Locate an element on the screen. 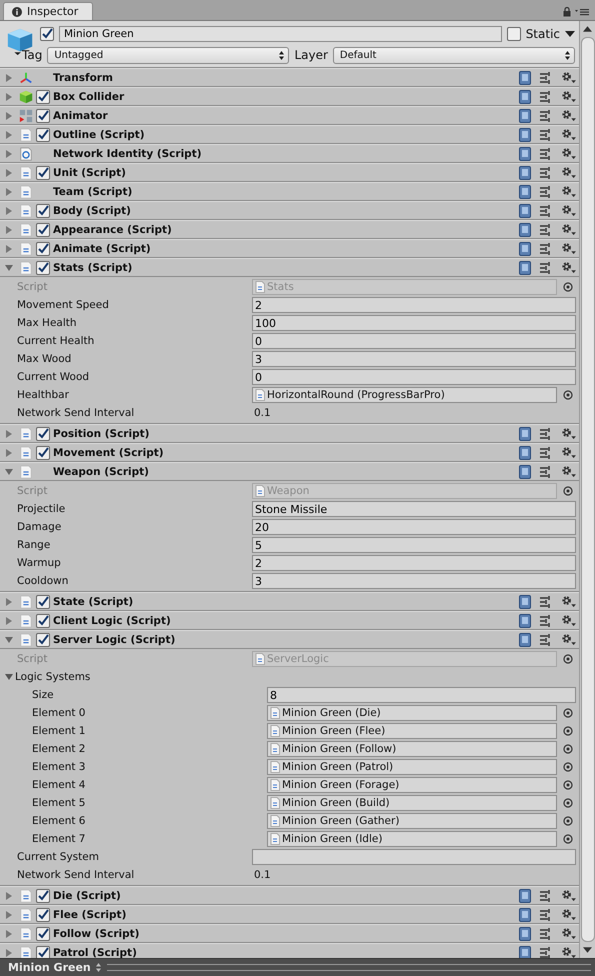  component-header: Animator is located at coordinates (289, 115).